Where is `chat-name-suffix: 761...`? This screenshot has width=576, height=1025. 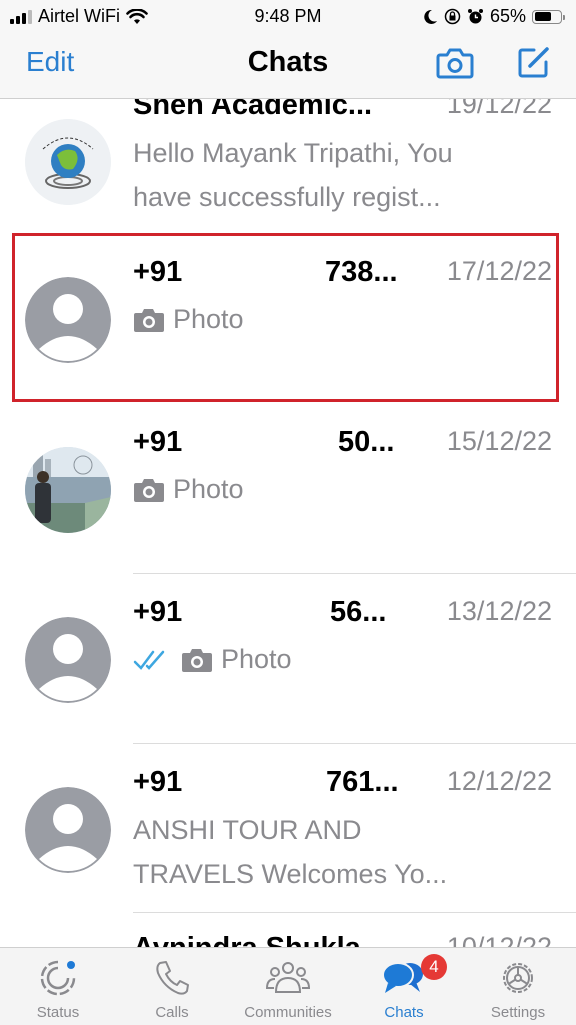 chat-name-suffix: 761... is located at coordinates (362, 782).